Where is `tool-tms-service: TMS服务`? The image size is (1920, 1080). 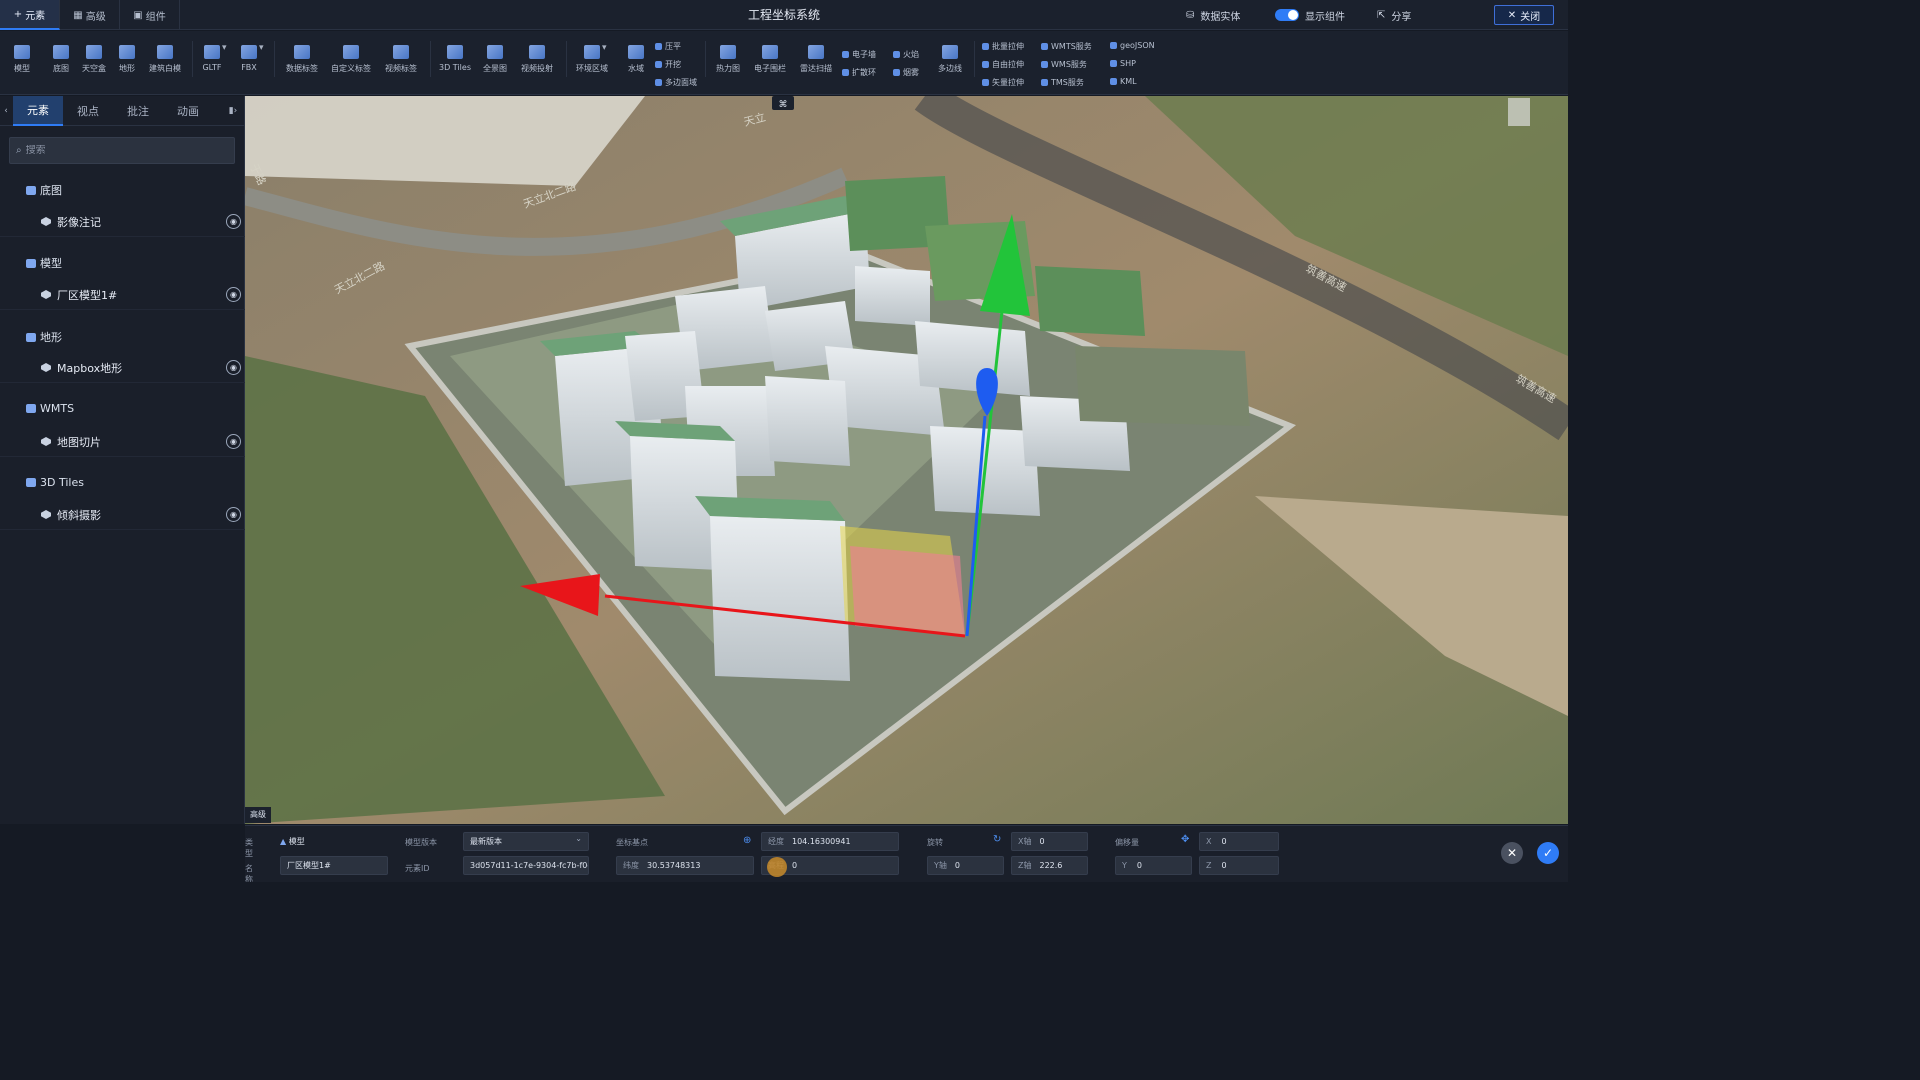 tool-tms-service: TMS服务 is located at coordinates (1062, 82).